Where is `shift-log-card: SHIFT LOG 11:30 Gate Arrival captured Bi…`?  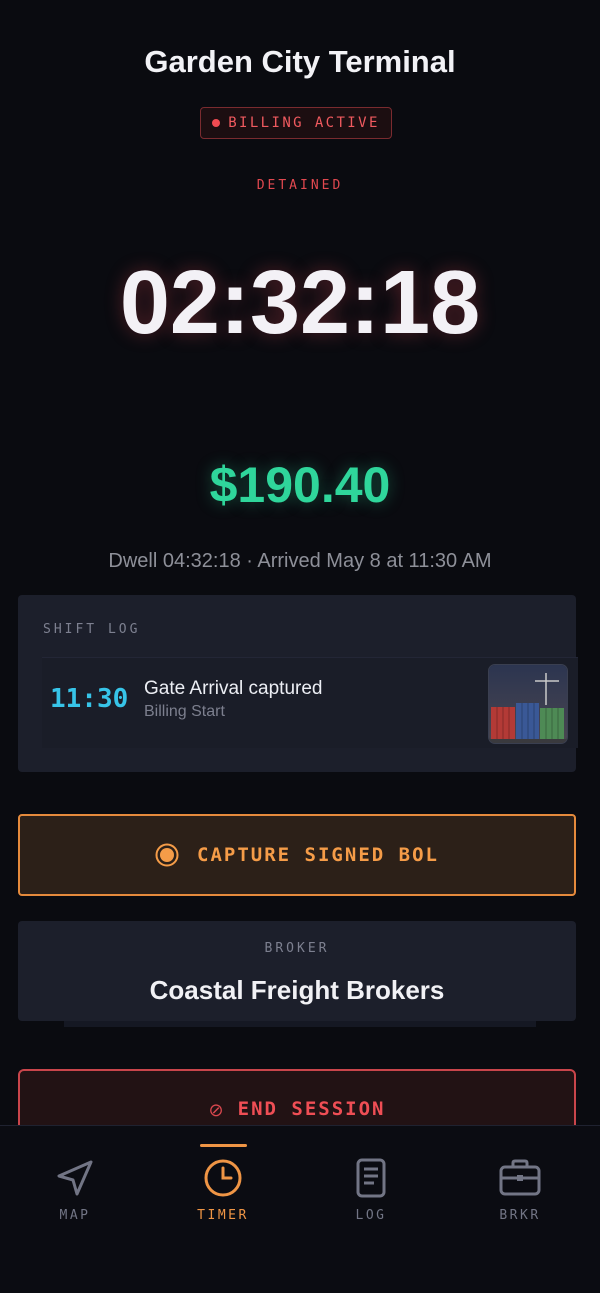 shift-log-card: SHIFT LOG 11:30 Gate Arrival captured Bi… is located at coordinates (298, 683).